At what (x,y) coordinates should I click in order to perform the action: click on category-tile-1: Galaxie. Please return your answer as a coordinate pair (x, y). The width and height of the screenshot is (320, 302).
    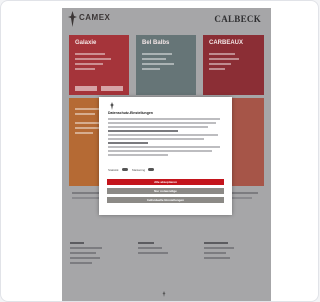
    Looking at the image, I should click on (99, 65).